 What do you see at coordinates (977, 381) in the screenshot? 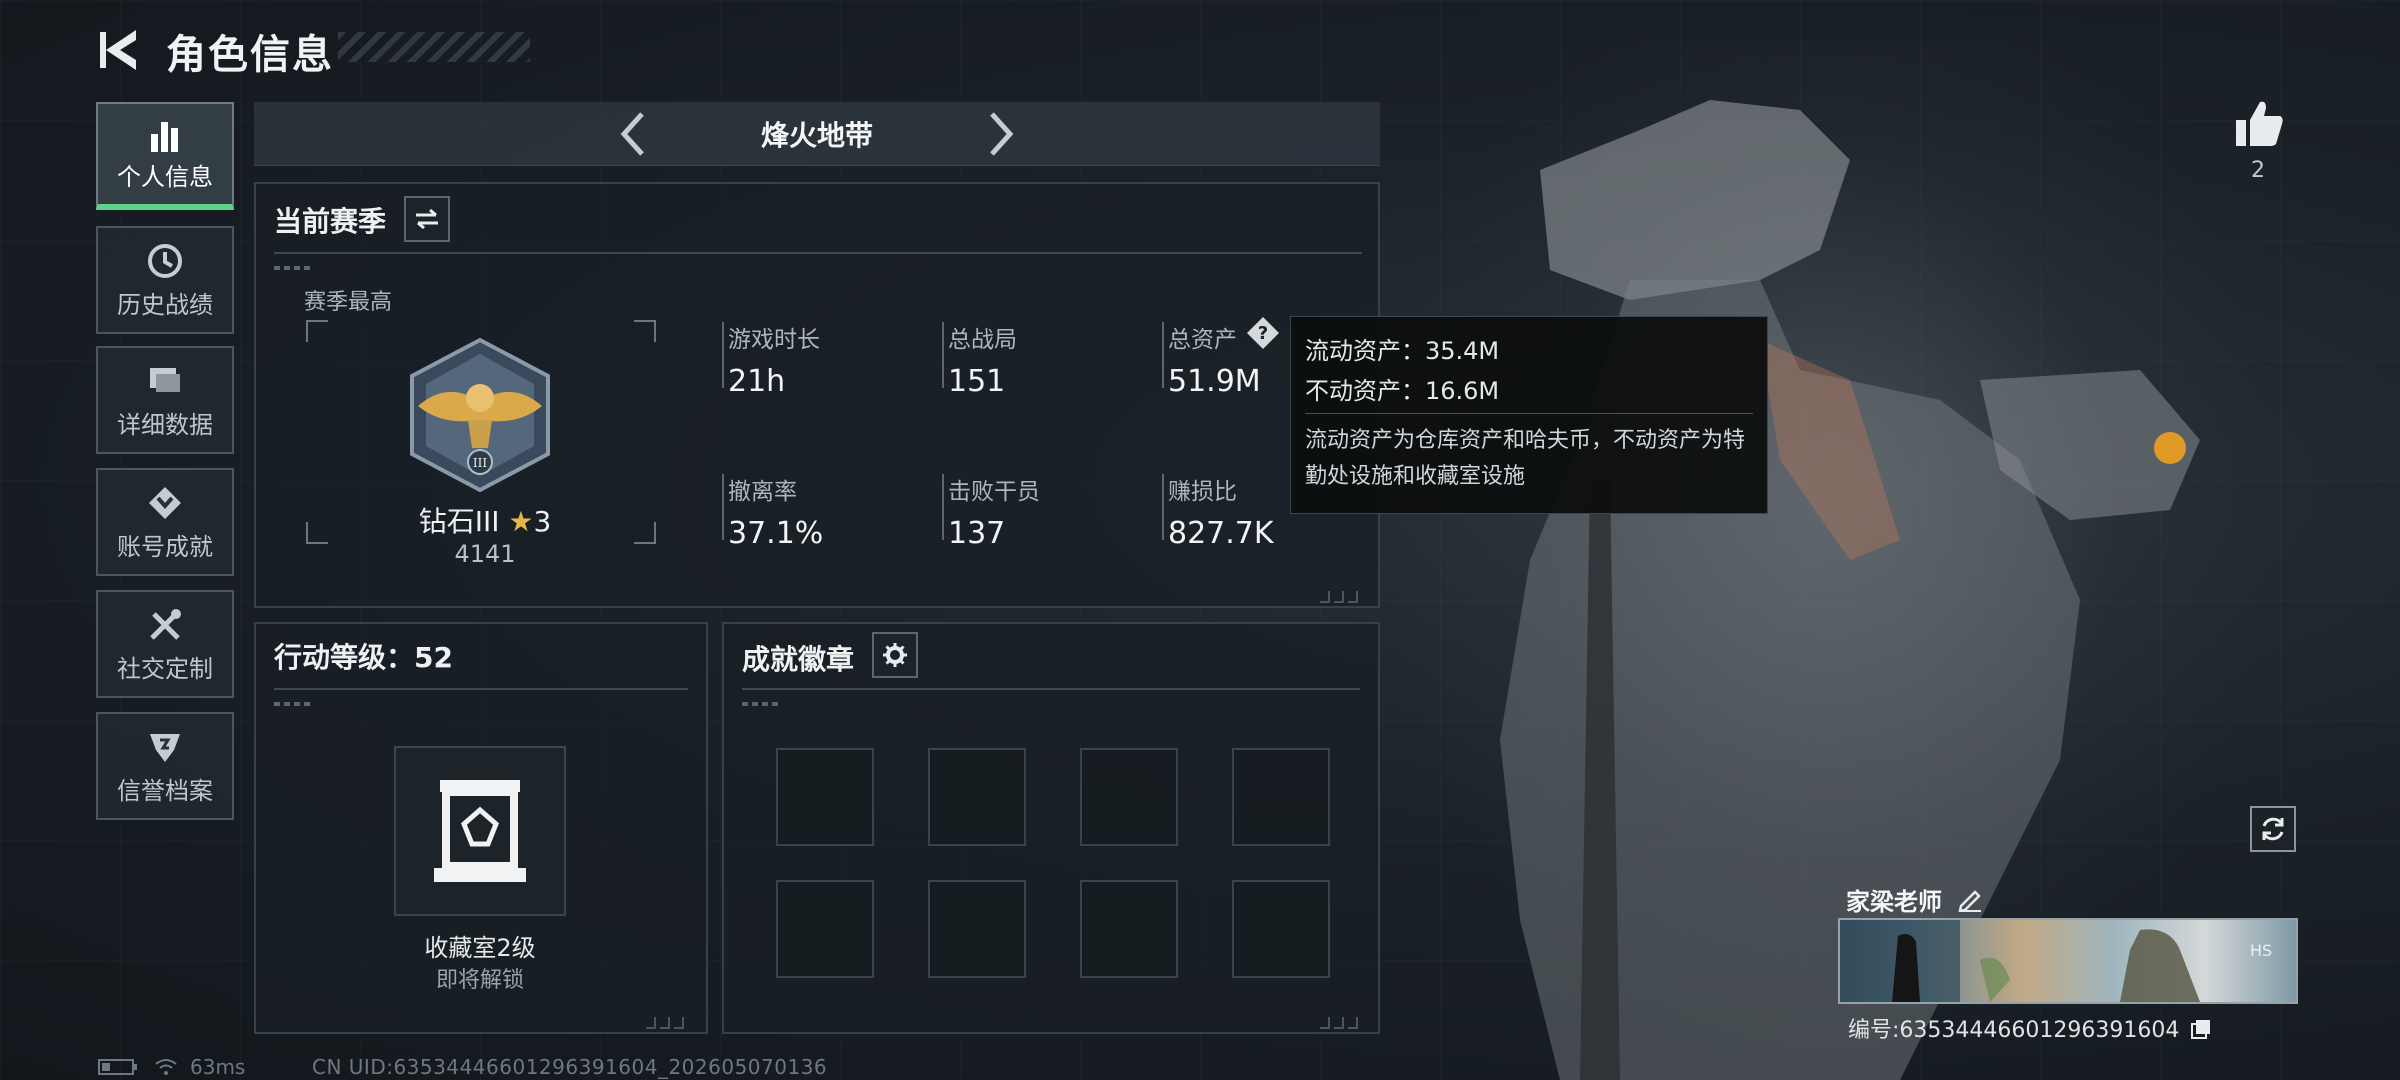
I see `stat-value: 151` at bounding box center [977, 381].